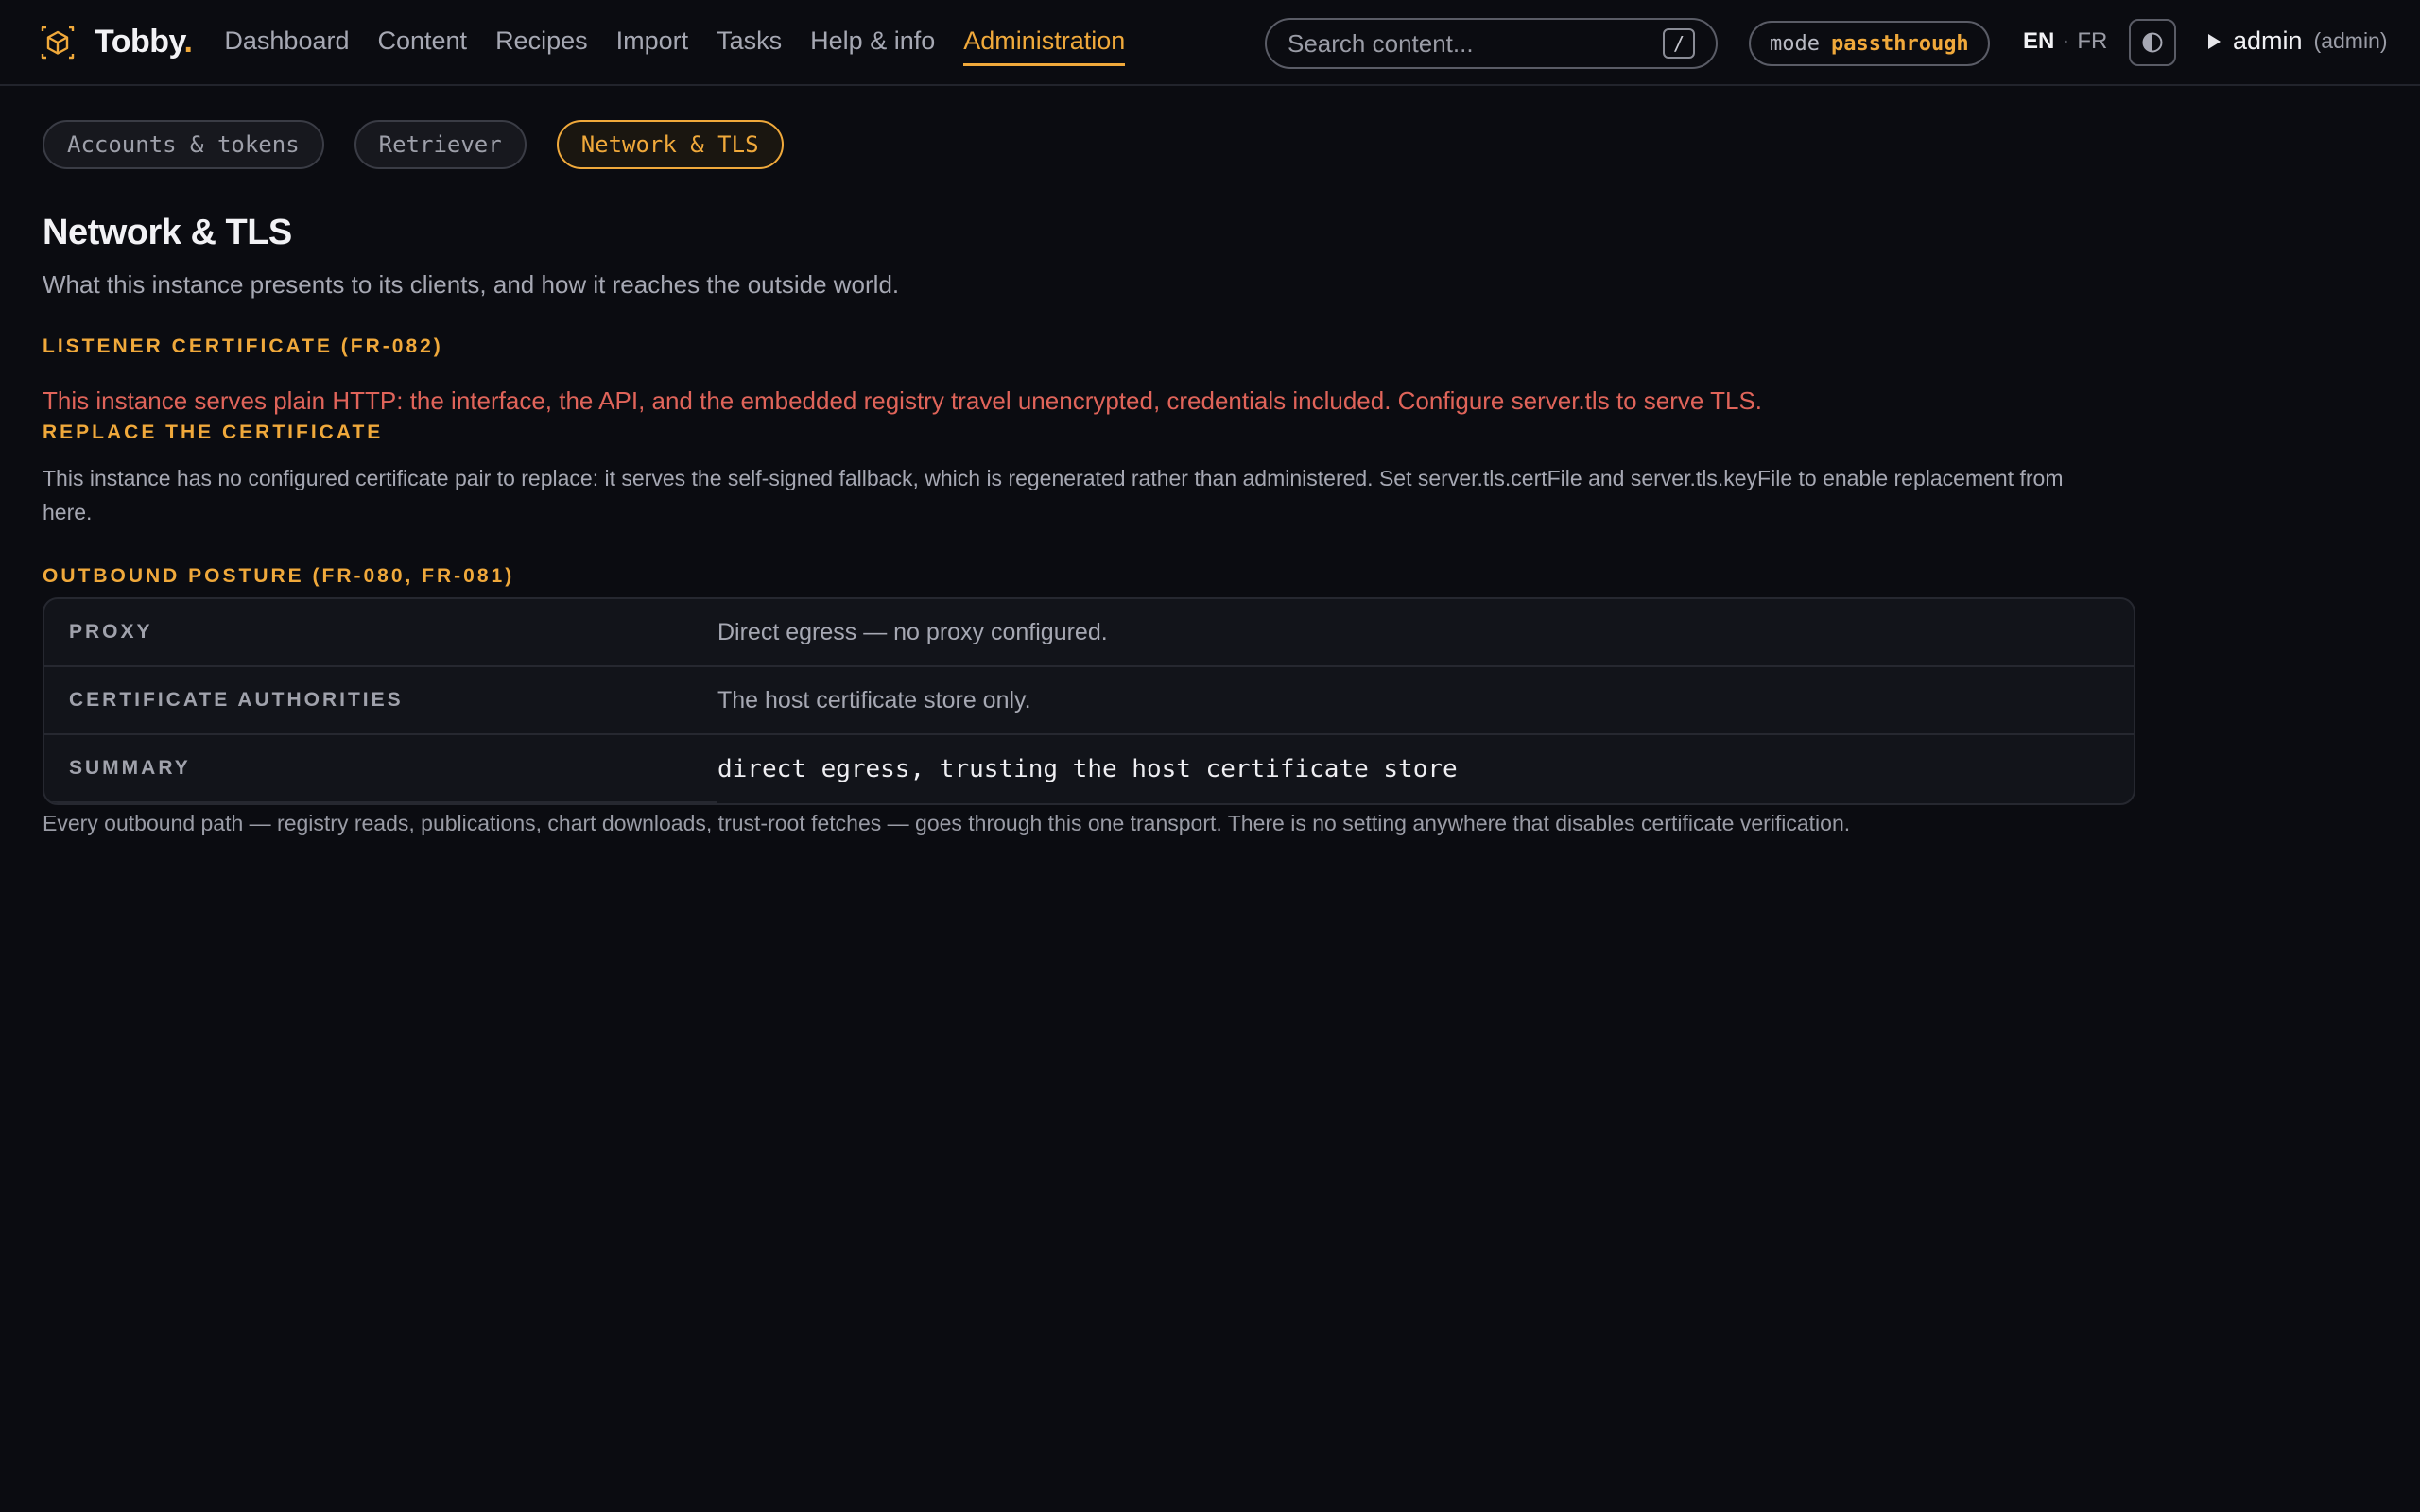  I want to click on nav-help-info: Help & info, so click(872, 42).